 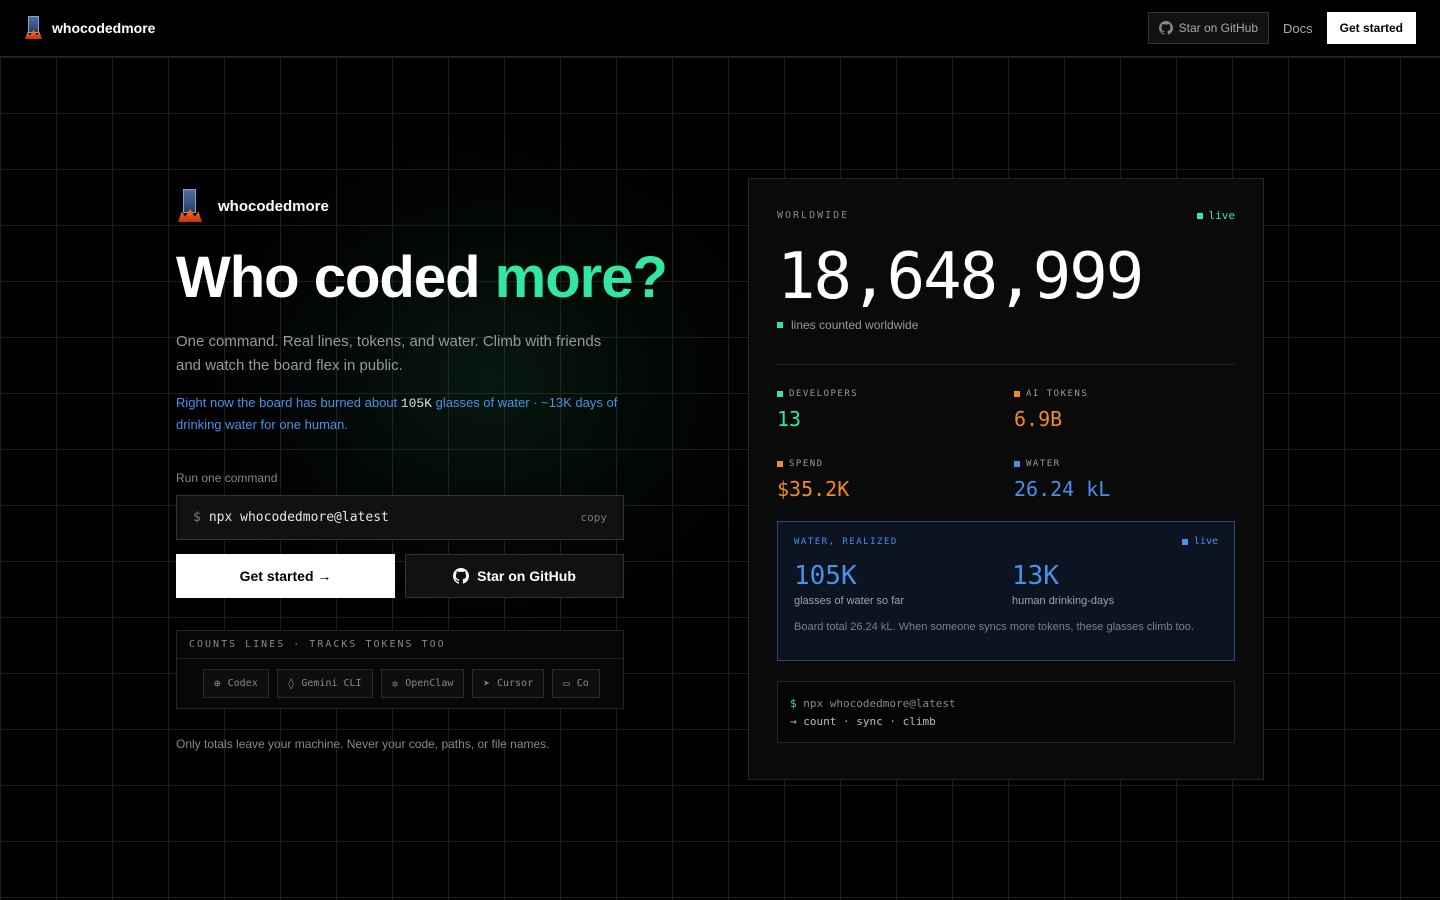 What do you see at coordinates (1017, 464) in the screenshot?
I see `blue-square-icon` at bounding box center [1017, 464].